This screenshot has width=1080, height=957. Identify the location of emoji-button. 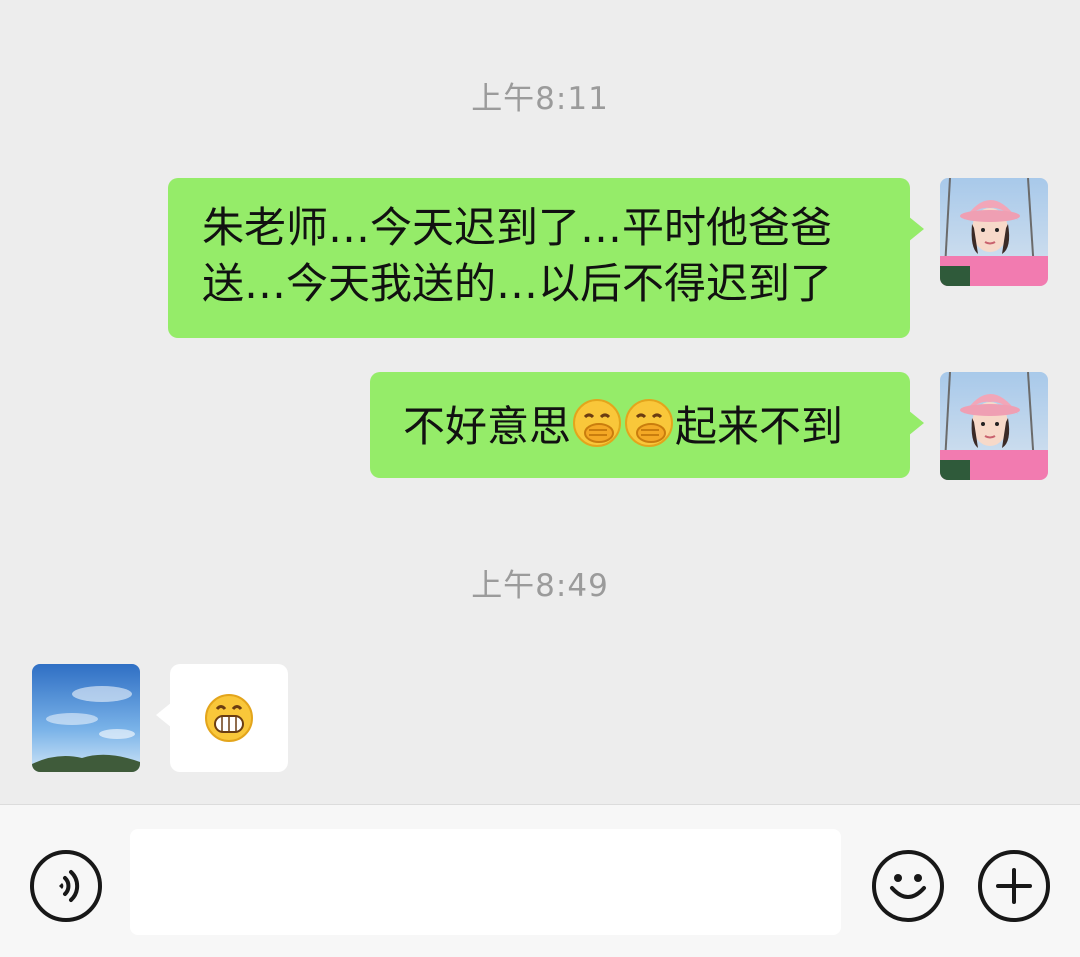
(908, 886).